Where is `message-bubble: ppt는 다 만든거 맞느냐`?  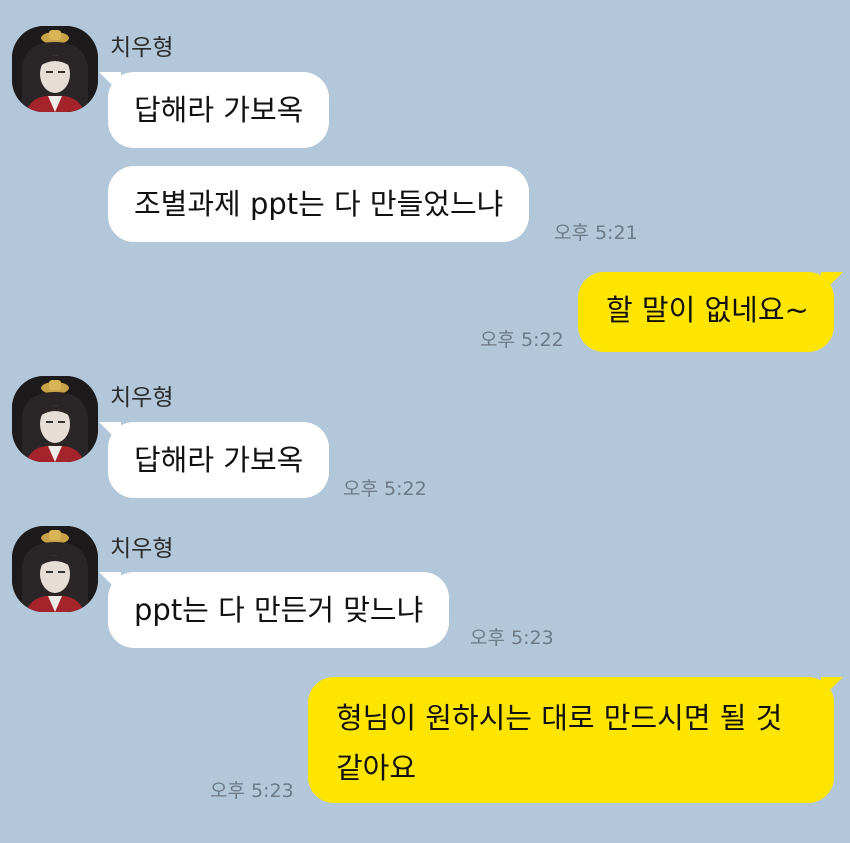
message-bubble: ppt는 다 만든거 맞느냐 is located at coordinates (274, 610).